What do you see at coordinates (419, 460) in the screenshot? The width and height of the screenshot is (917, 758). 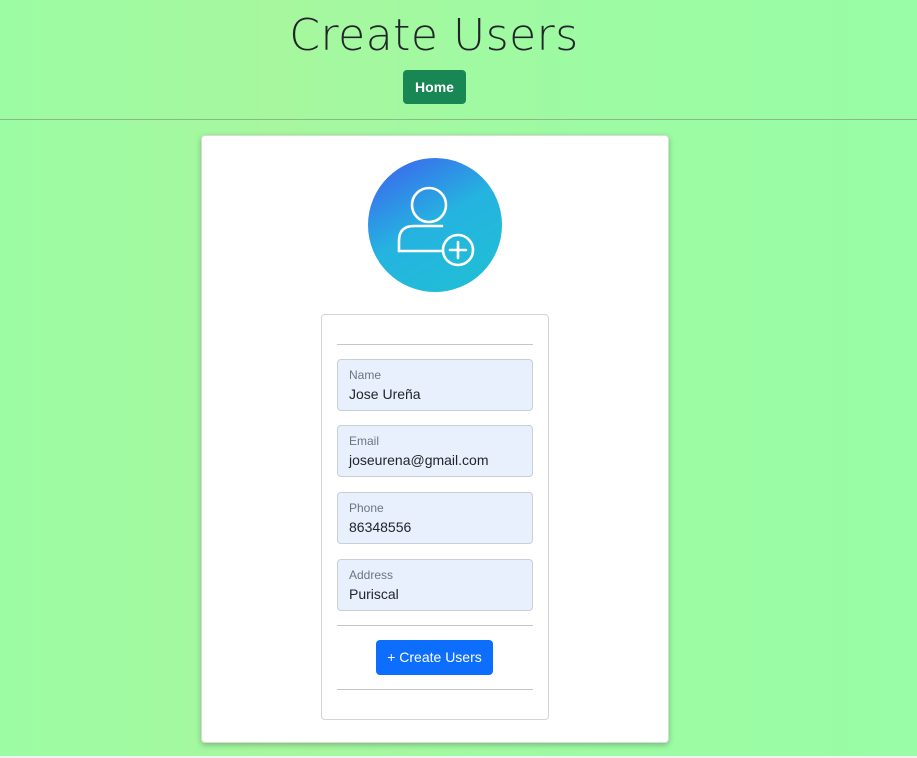 I see `email-field-value: joseurena@gmail.com` at bounding box center [419, 460].